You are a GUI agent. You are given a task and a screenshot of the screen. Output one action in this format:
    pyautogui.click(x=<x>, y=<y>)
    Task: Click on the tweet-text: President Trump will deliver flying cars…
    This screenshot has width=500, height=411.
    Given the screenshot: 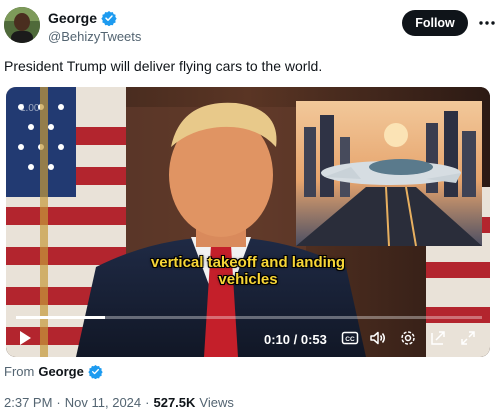 What is the action you would take?
    pyautogui.click(x=163, y=66)
    